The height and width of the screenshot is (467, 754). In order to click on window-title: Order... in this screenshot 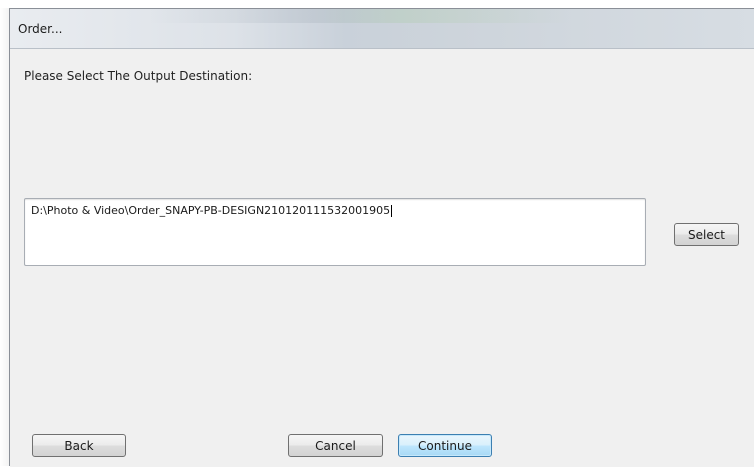, I will do `click(40, 29)`.